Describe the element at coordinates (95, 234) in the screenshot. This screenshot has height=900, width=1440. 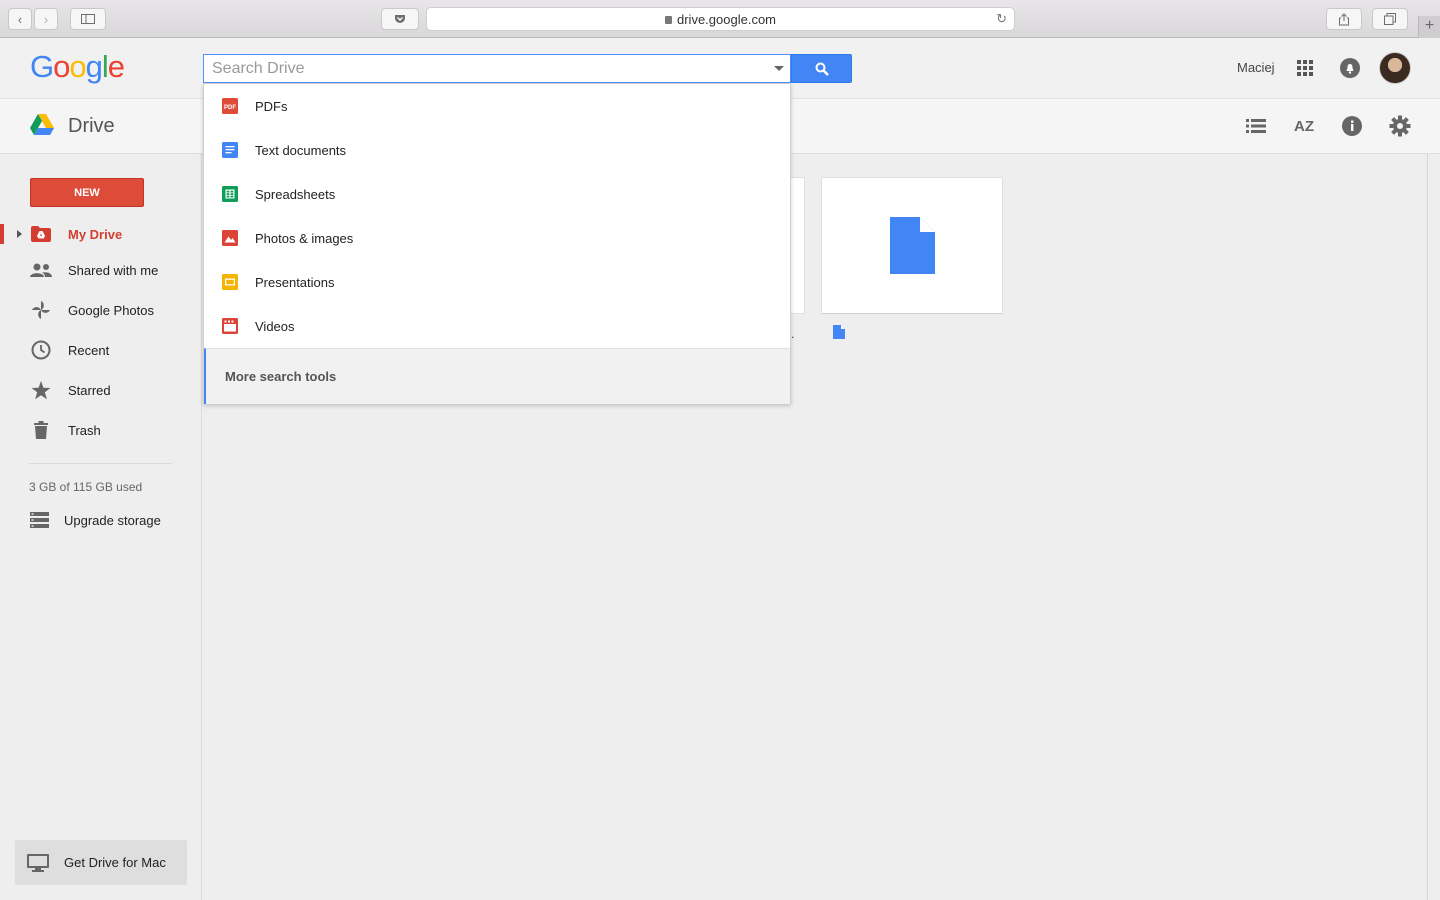
I see `sidebar-item-label: My Drive` at that location.